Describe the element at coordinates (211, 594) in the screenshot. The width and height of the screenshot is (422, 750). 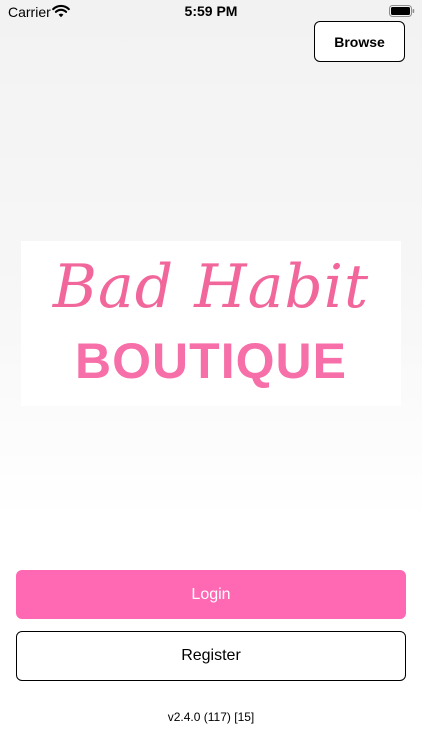
I see `login-button: Login` at that location.